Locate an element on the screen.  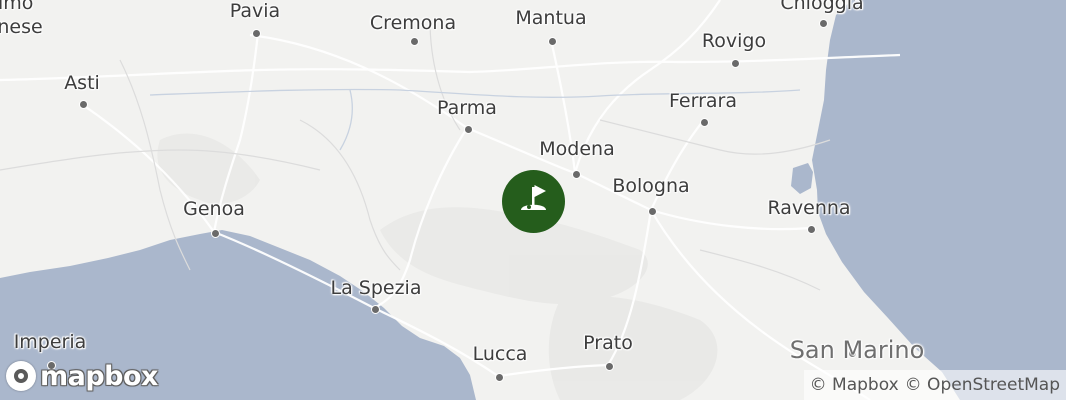
golf-flag-icon is located at coordinates (533, 197).